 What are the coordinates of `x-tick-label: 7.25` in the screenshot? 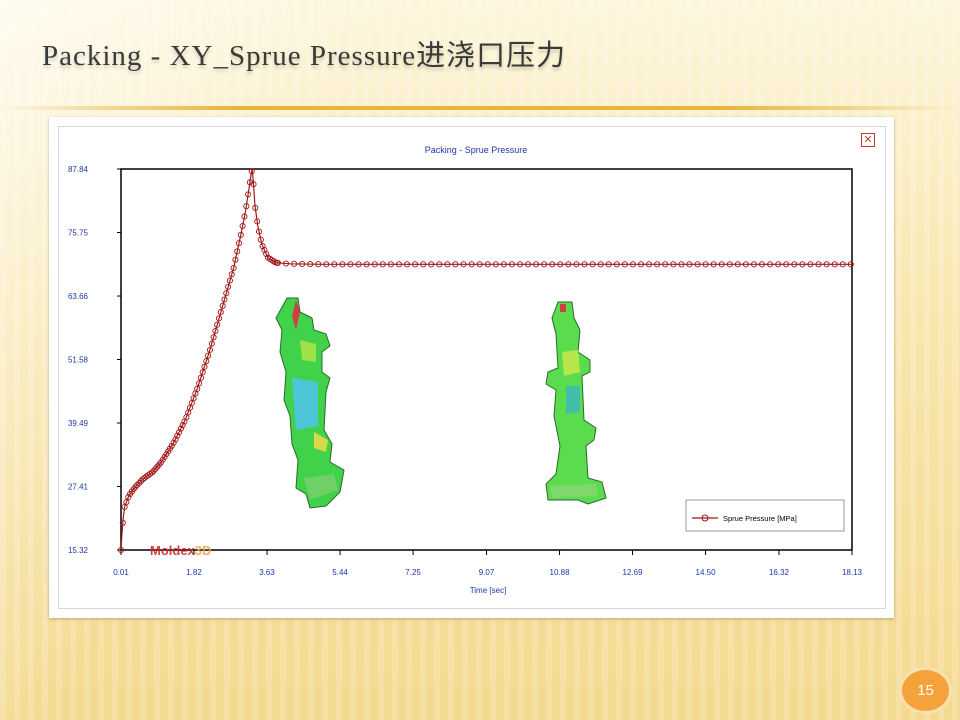 It's located at (413, 572).